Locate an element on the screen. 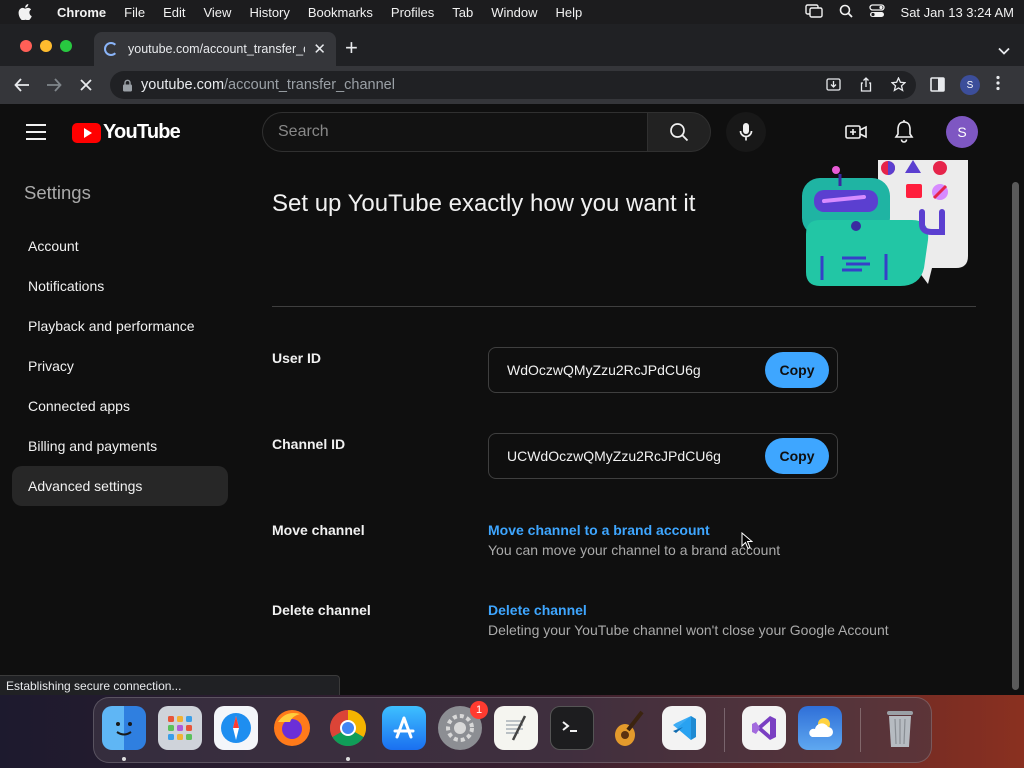  dock-launchpad-icon is located at coordinates (180, 728).